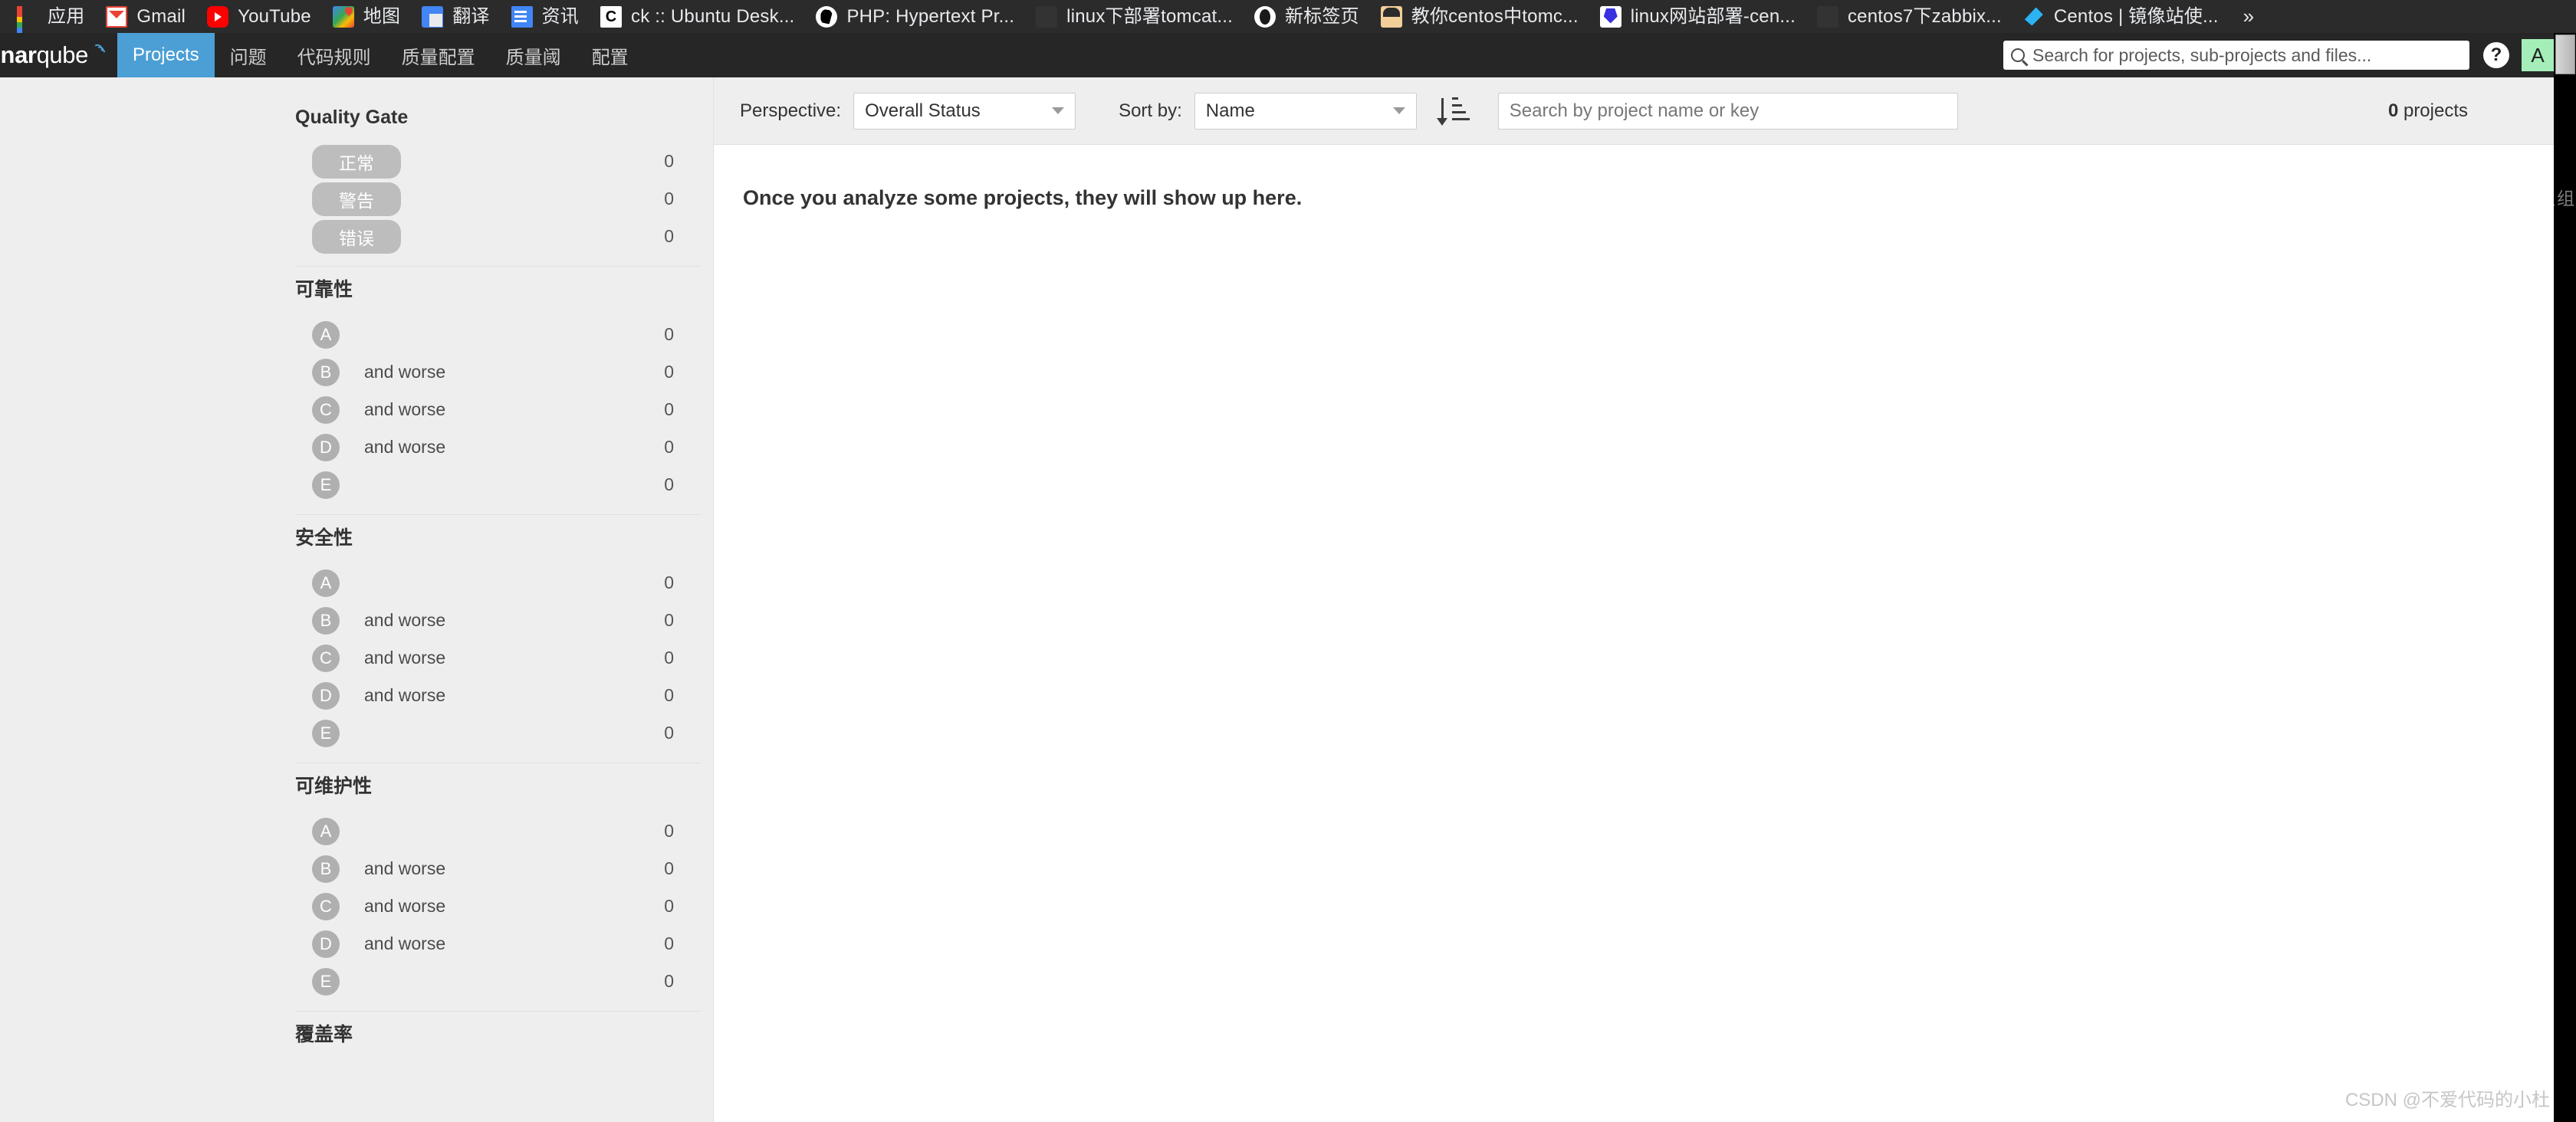  What do you see at coordinates (499, 237) in the screenshot?
I see `facet-row-quality-gate-error: 错误 0` at bounding box center [499, 237].